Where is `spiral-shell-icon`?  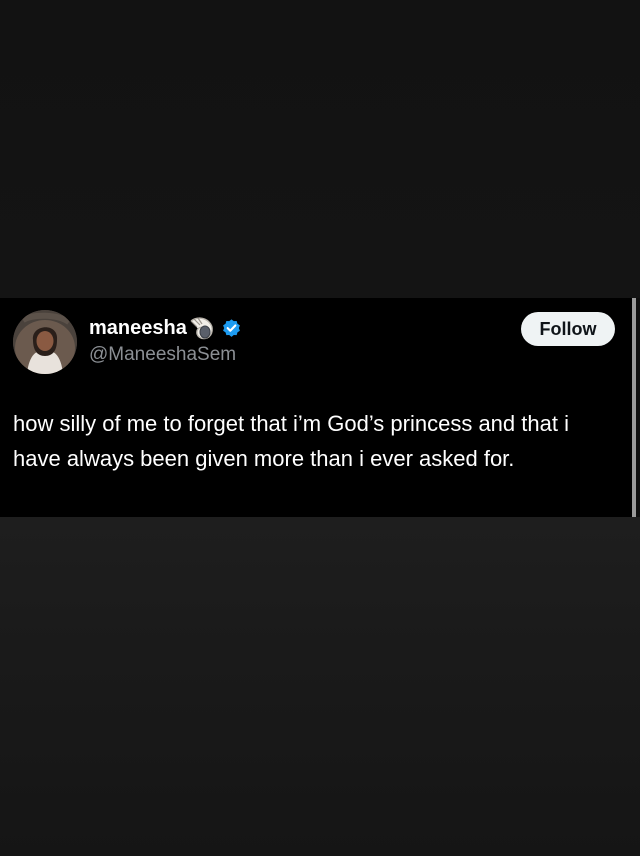 spiral-shell-icon is located at coordinates (202, 328).